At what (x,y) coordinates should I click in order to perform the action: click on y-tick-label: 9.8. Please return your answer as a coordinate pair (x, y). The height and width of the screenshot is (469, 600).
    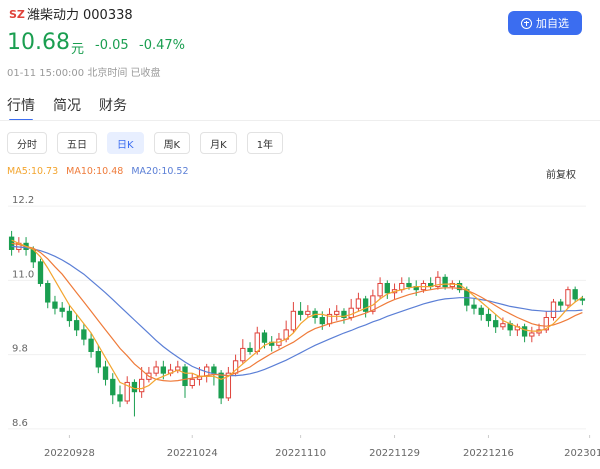
    Looking at the image, I should click on (20, 349).